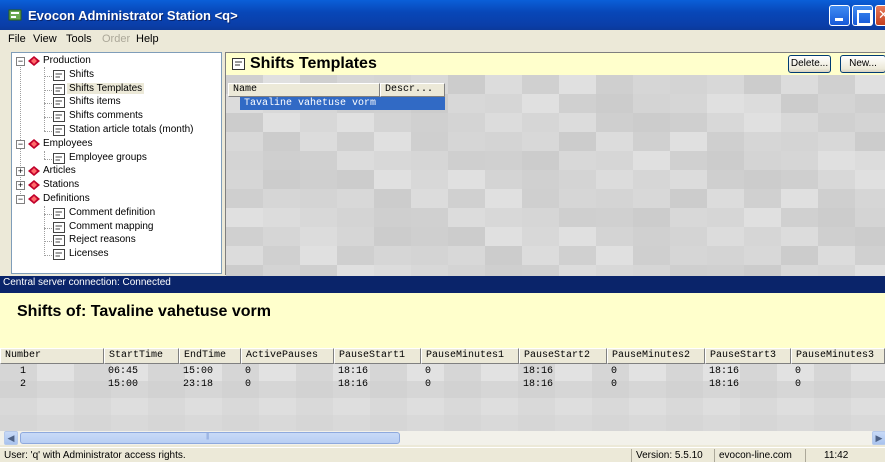 The height and width of the screenshot is (462, 885). What do you see at coordinates (144, 311) in the screenshot?
I see `shifts-panel-title: Shifts of: Tavaline vahetuse vorm` at bounding box center [144, 311].